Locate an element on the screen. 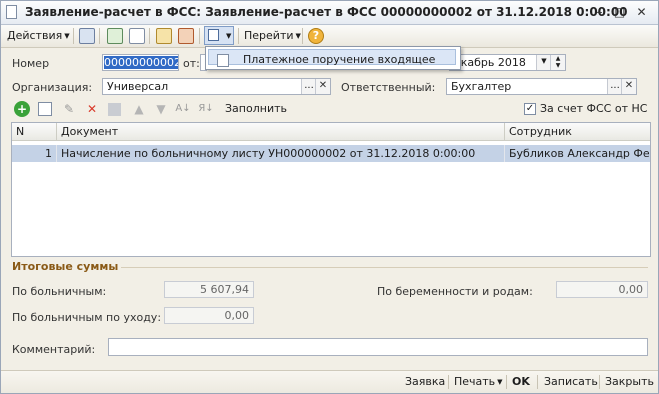 This screenshot has width=659, height=394. period-field: екабрь 2018 ▼ ▲ ▼ is located at coordinates (507, 62).